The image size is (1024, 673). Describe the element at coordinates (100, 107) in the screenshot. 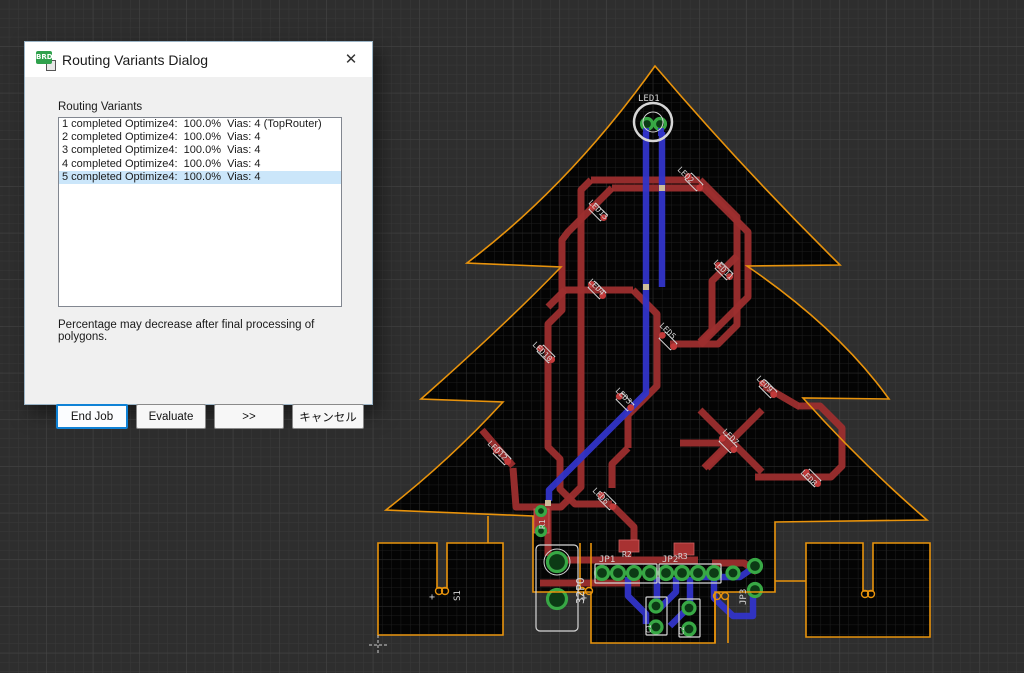

I see `routing-variants-label: Routing Variants` at that location.